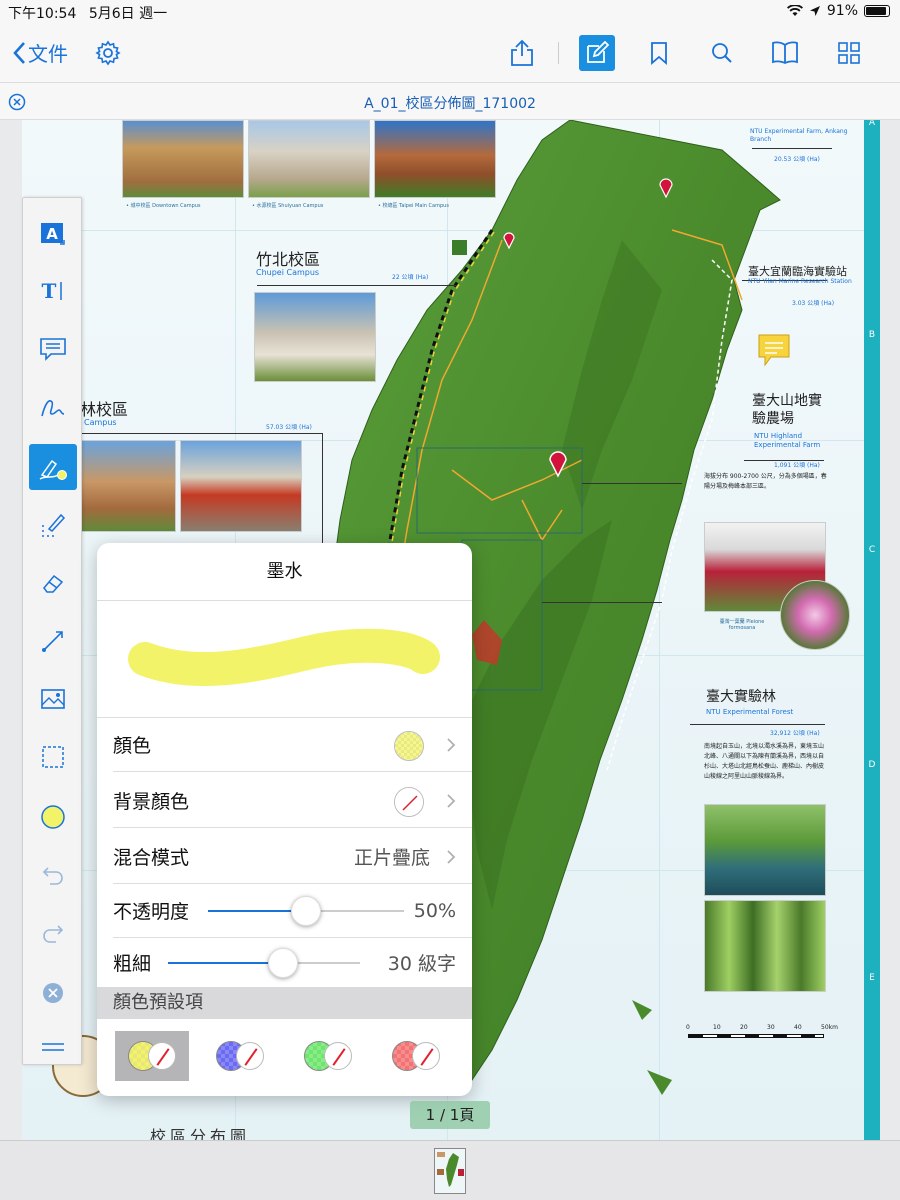  What do you see at coordinates (413, 206) in the screenshot?
I see `main-caption: • 校總區 Taipei Main Campus` at bounding box center [413, 206].